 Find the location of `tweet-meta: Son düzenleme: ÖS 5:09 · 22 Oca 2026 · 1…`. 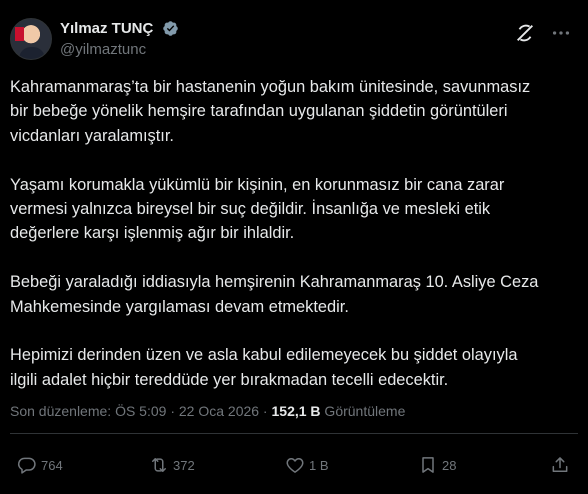

tweet-meta: Son düzenleme: ÖS 5:09 · 22 Oca 2026 · 1… is located at coordinates (207, 411).